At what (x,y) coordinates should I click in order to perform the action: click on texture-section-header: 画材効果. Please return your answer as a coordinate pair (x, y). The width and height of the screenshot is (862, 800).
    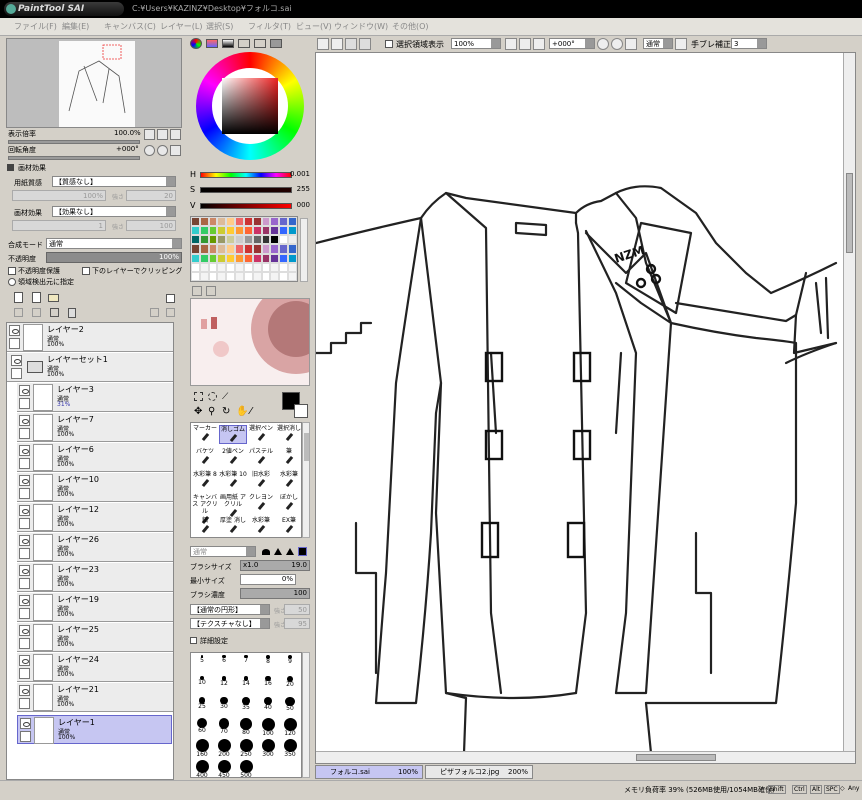
    Looking at the image, I should click on (94, 168).